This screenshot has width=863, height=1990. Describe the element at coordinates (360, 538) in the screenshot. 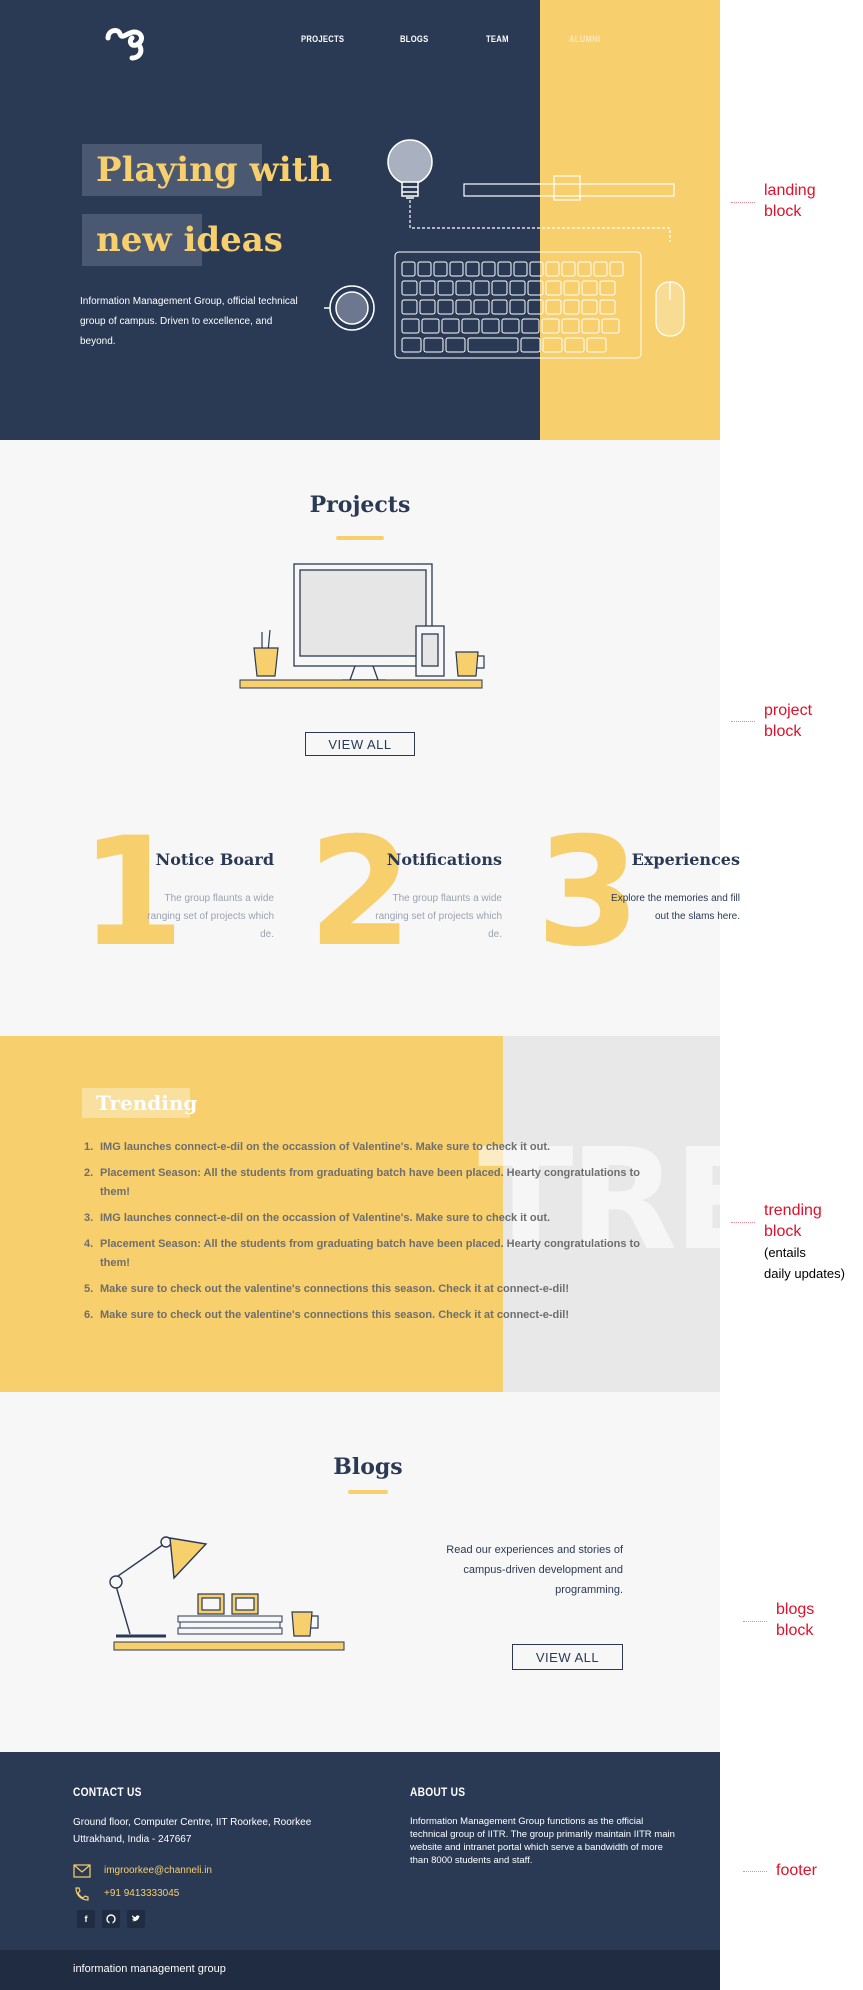

I see `projects-title-underline` at that location.